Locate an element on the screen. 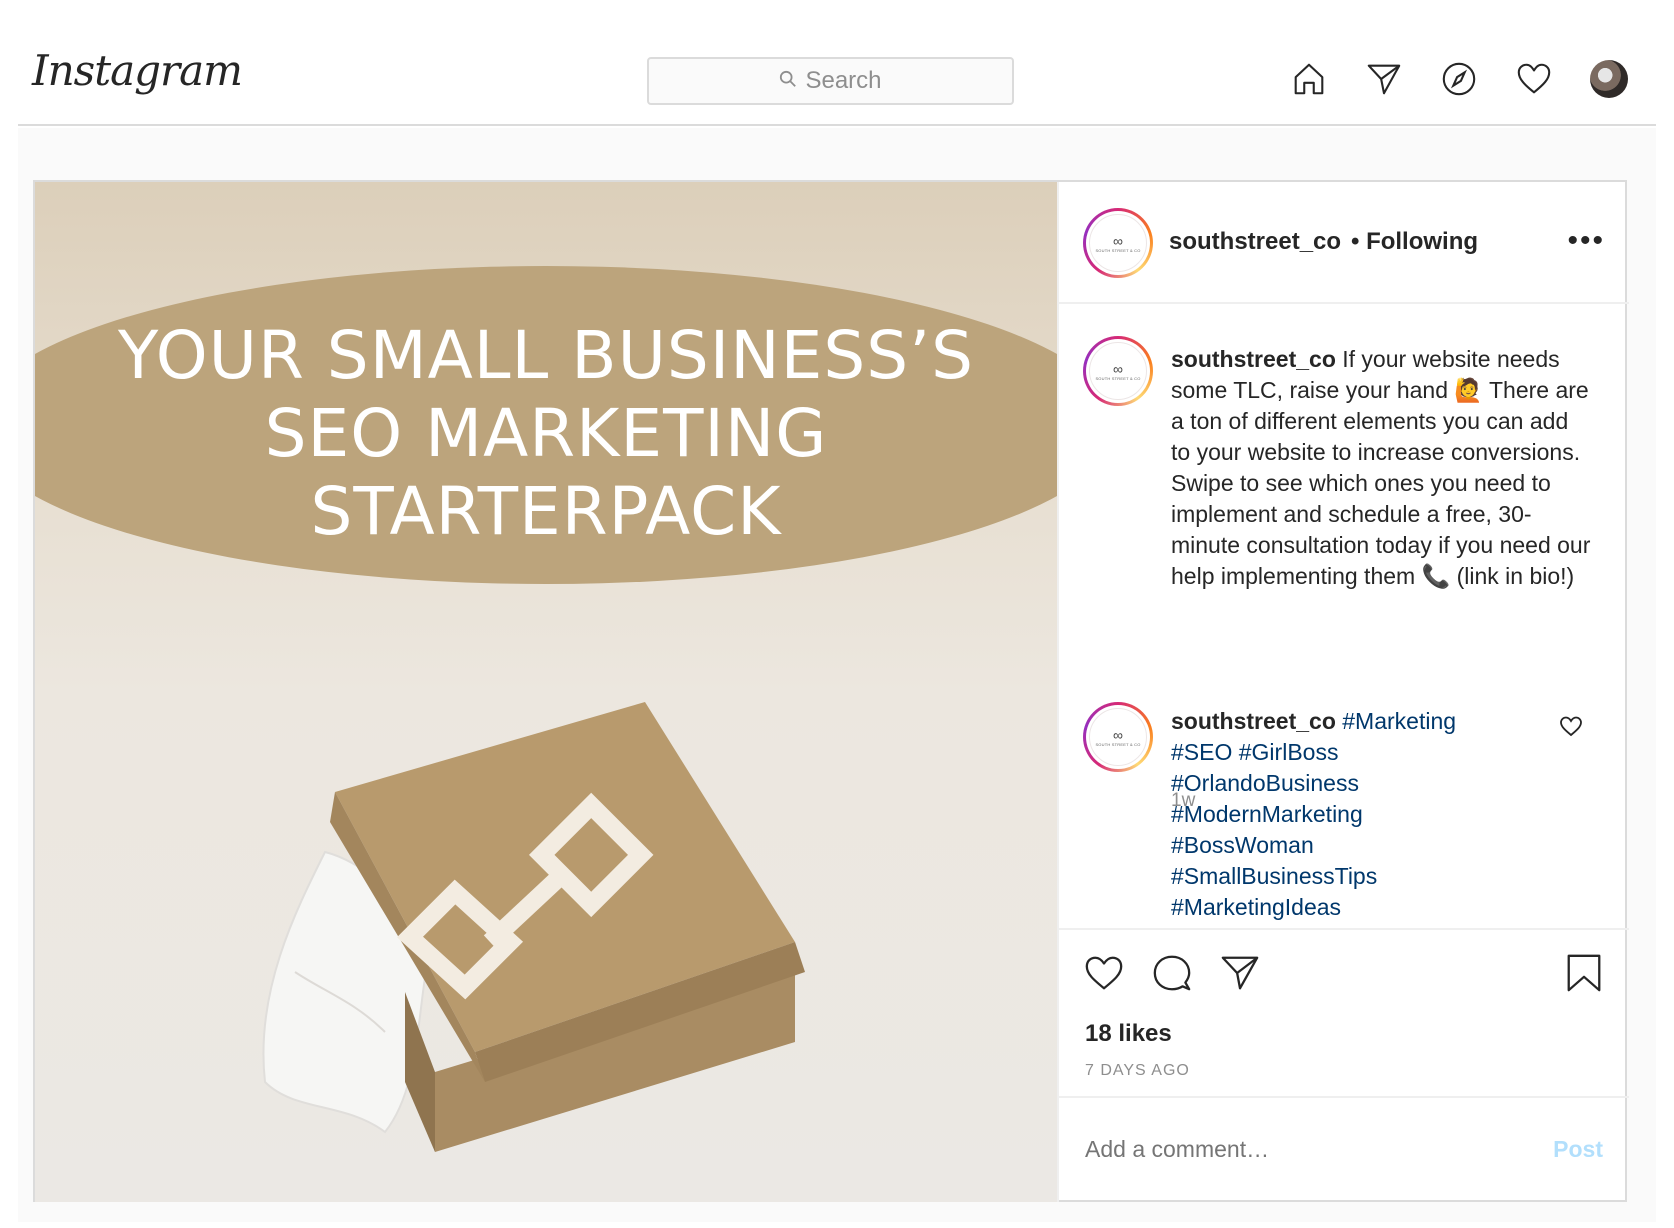 The width and height of the screenshot is (1674, 1228). comment-username: southstreet_co is located at coordinates (1253, 721).